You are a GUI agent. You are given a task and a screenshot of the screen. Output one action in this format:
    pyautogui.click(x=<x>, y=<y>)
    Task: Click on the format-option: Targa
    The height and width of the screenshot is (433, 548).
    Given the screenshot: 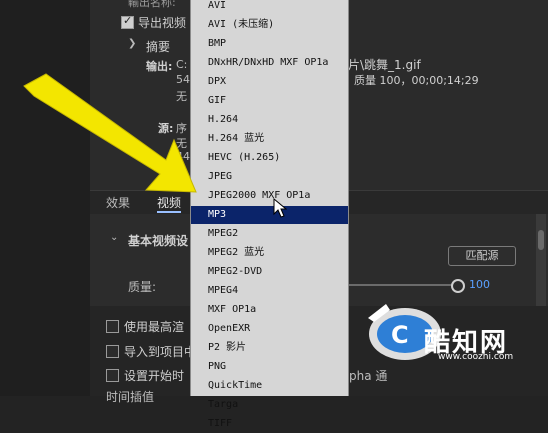 What is the action you would take?
    pyautogui.click(x=269, y=405)
    